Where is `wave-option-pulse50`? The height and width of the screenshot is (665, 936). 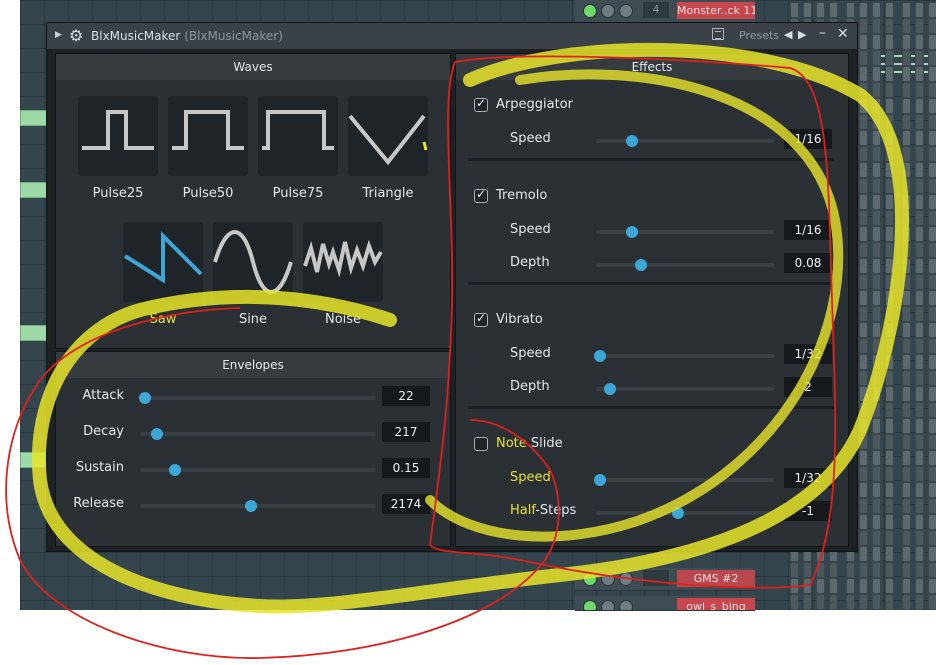
wave-option-pulse50 is located at coordinates (208, 136).